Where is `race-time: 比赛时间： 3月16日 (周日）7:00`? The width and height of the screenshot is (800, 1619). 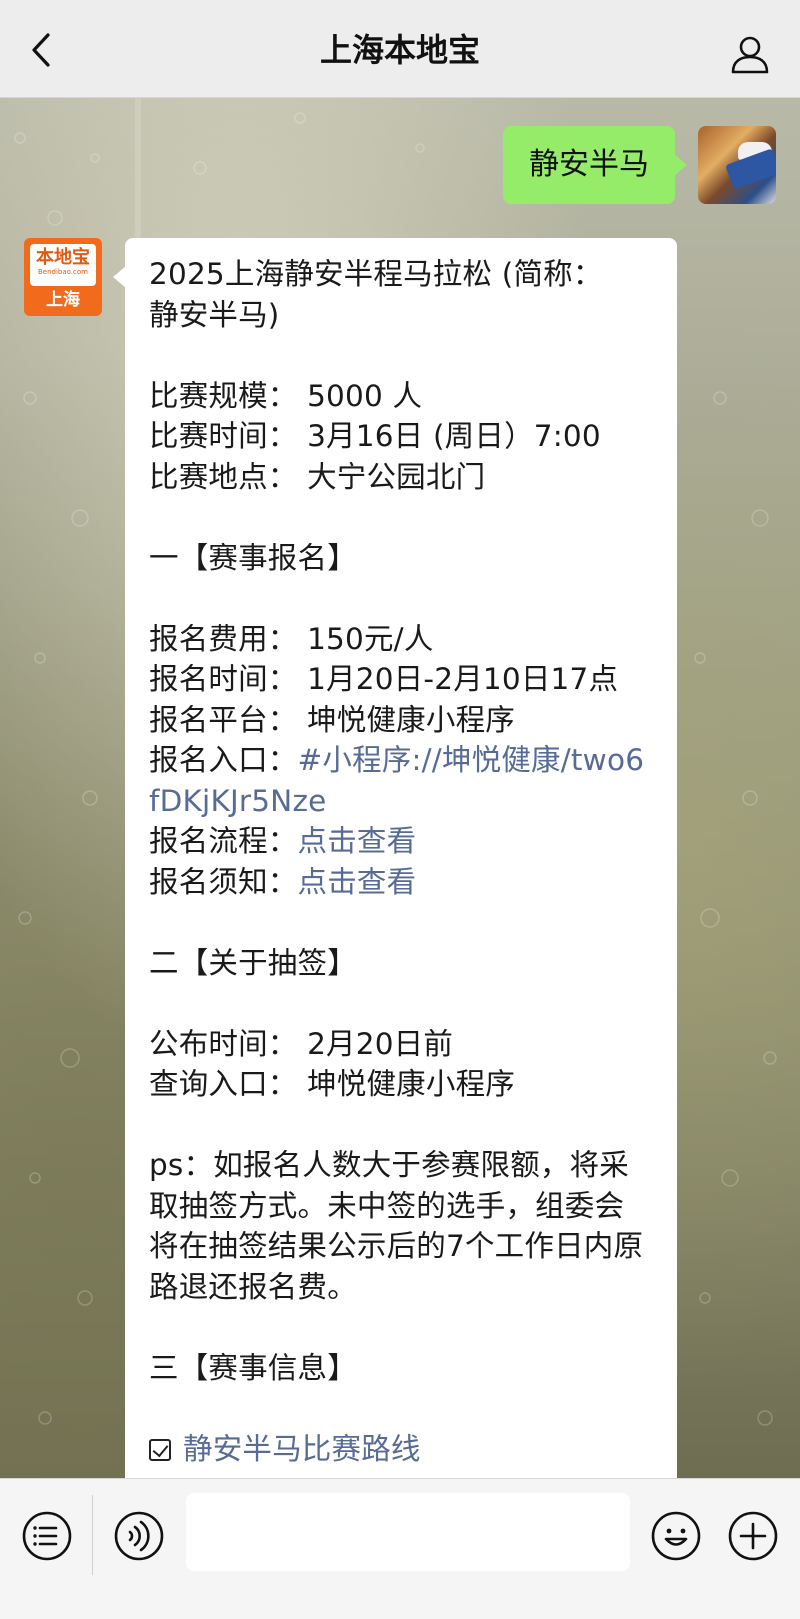
race-time: 比赛时间： 3月16日 (周日）7:00 is located at coordinates (375, 436).